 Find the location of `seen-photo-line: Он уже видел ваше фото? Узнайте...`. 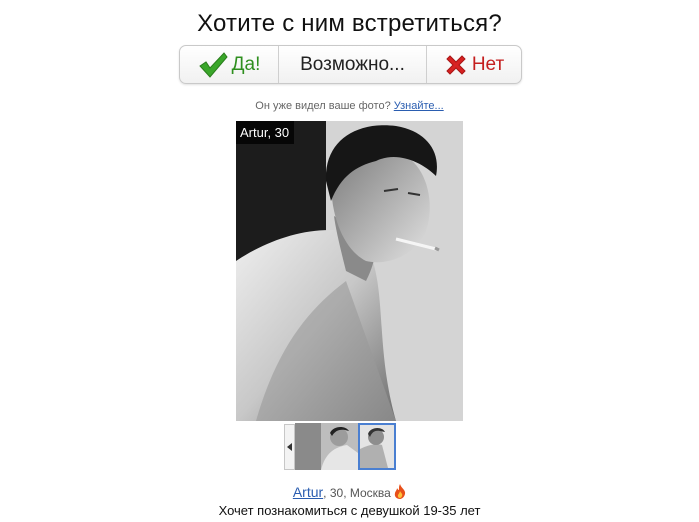

seen-photo-line: Он уже видел ваше фото? Узнайте... is located at coordinates (349, 106).